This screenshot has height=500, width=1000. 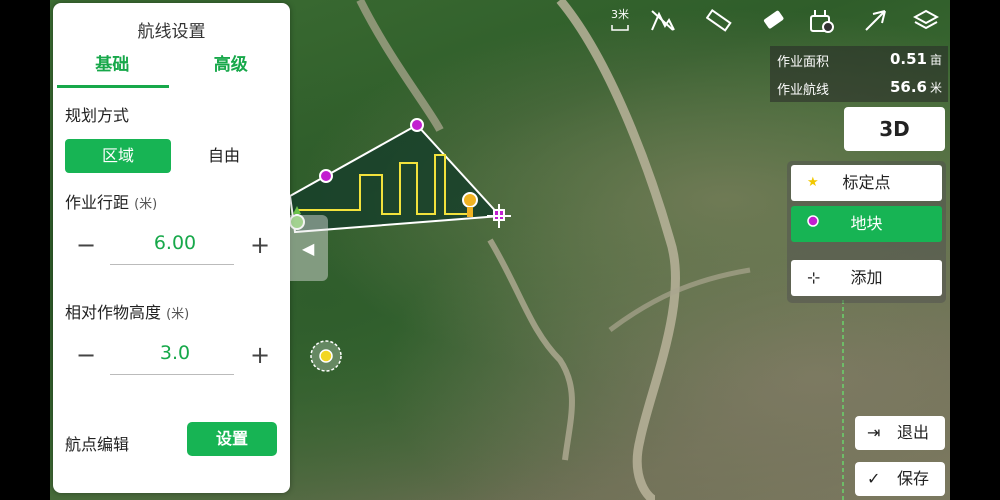 What do you see at coordinates (127, 312) in the screenshot?
I see `crop-height-label: 相对作物高度 (米)` at bounding box center [127, 312].